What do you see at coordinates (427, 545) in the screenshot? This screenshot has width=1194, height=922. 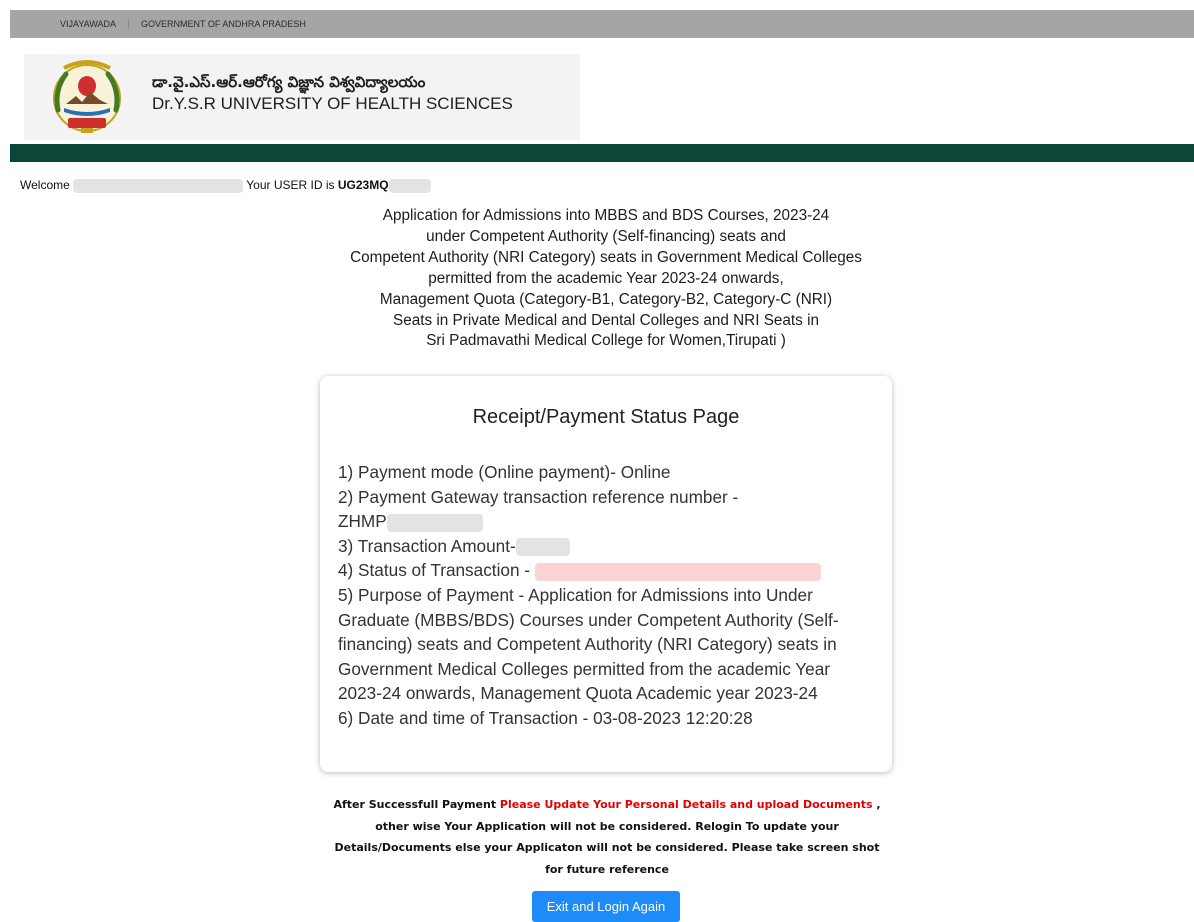 I see `transaction-amount-label: 3) Transaction Amount-` at bounding box center [427, 545].